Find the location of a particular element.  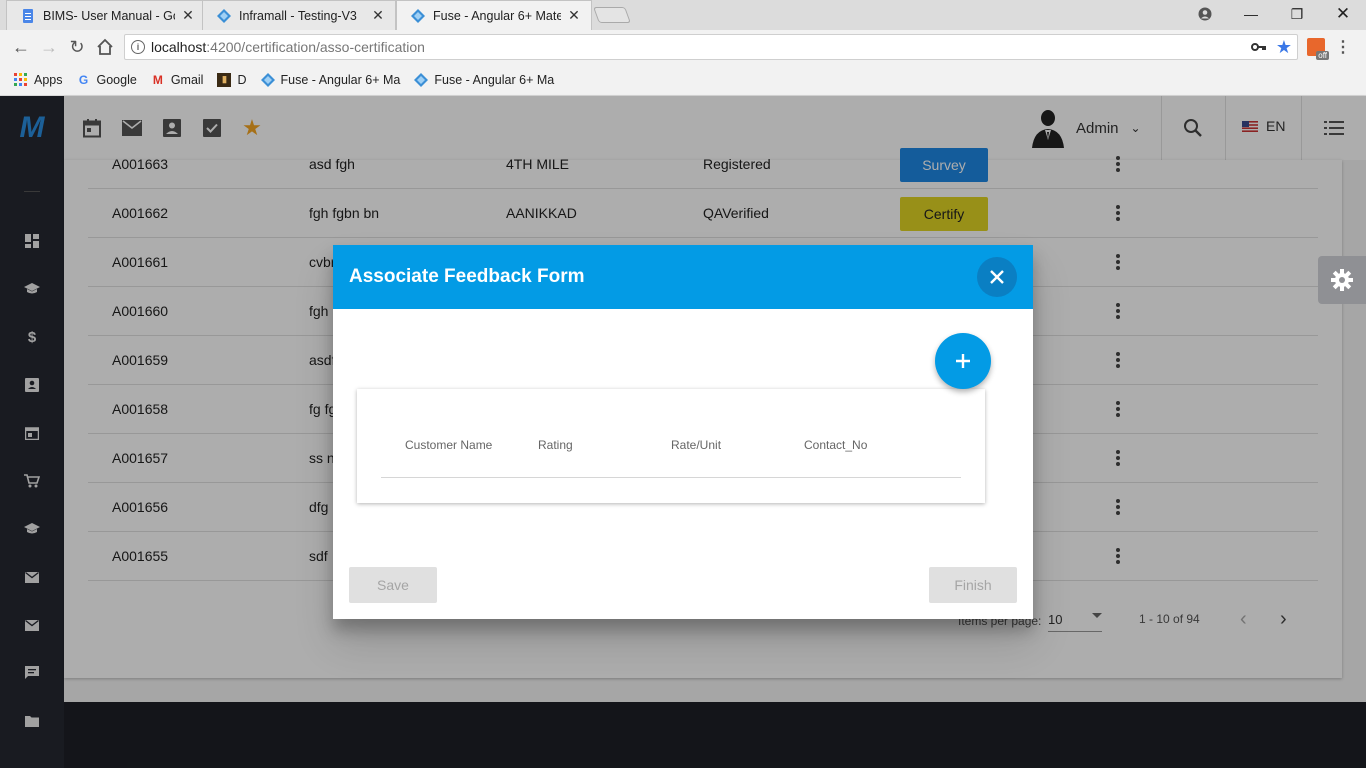

close-icon is located at coordinates (997, 277).